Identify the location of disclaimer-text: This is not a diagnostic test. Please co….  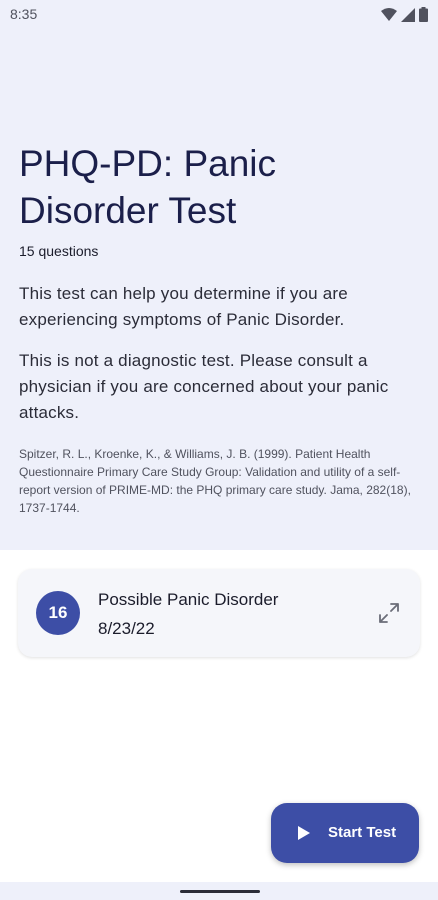
(204, 386).